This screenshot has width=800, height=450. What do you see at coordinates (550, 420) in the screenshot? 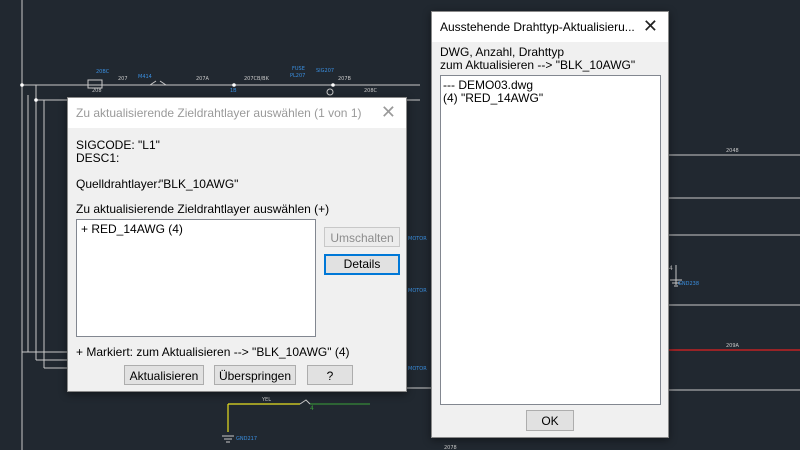
I see `ok-button: OK` at bounding box center [550, 420].